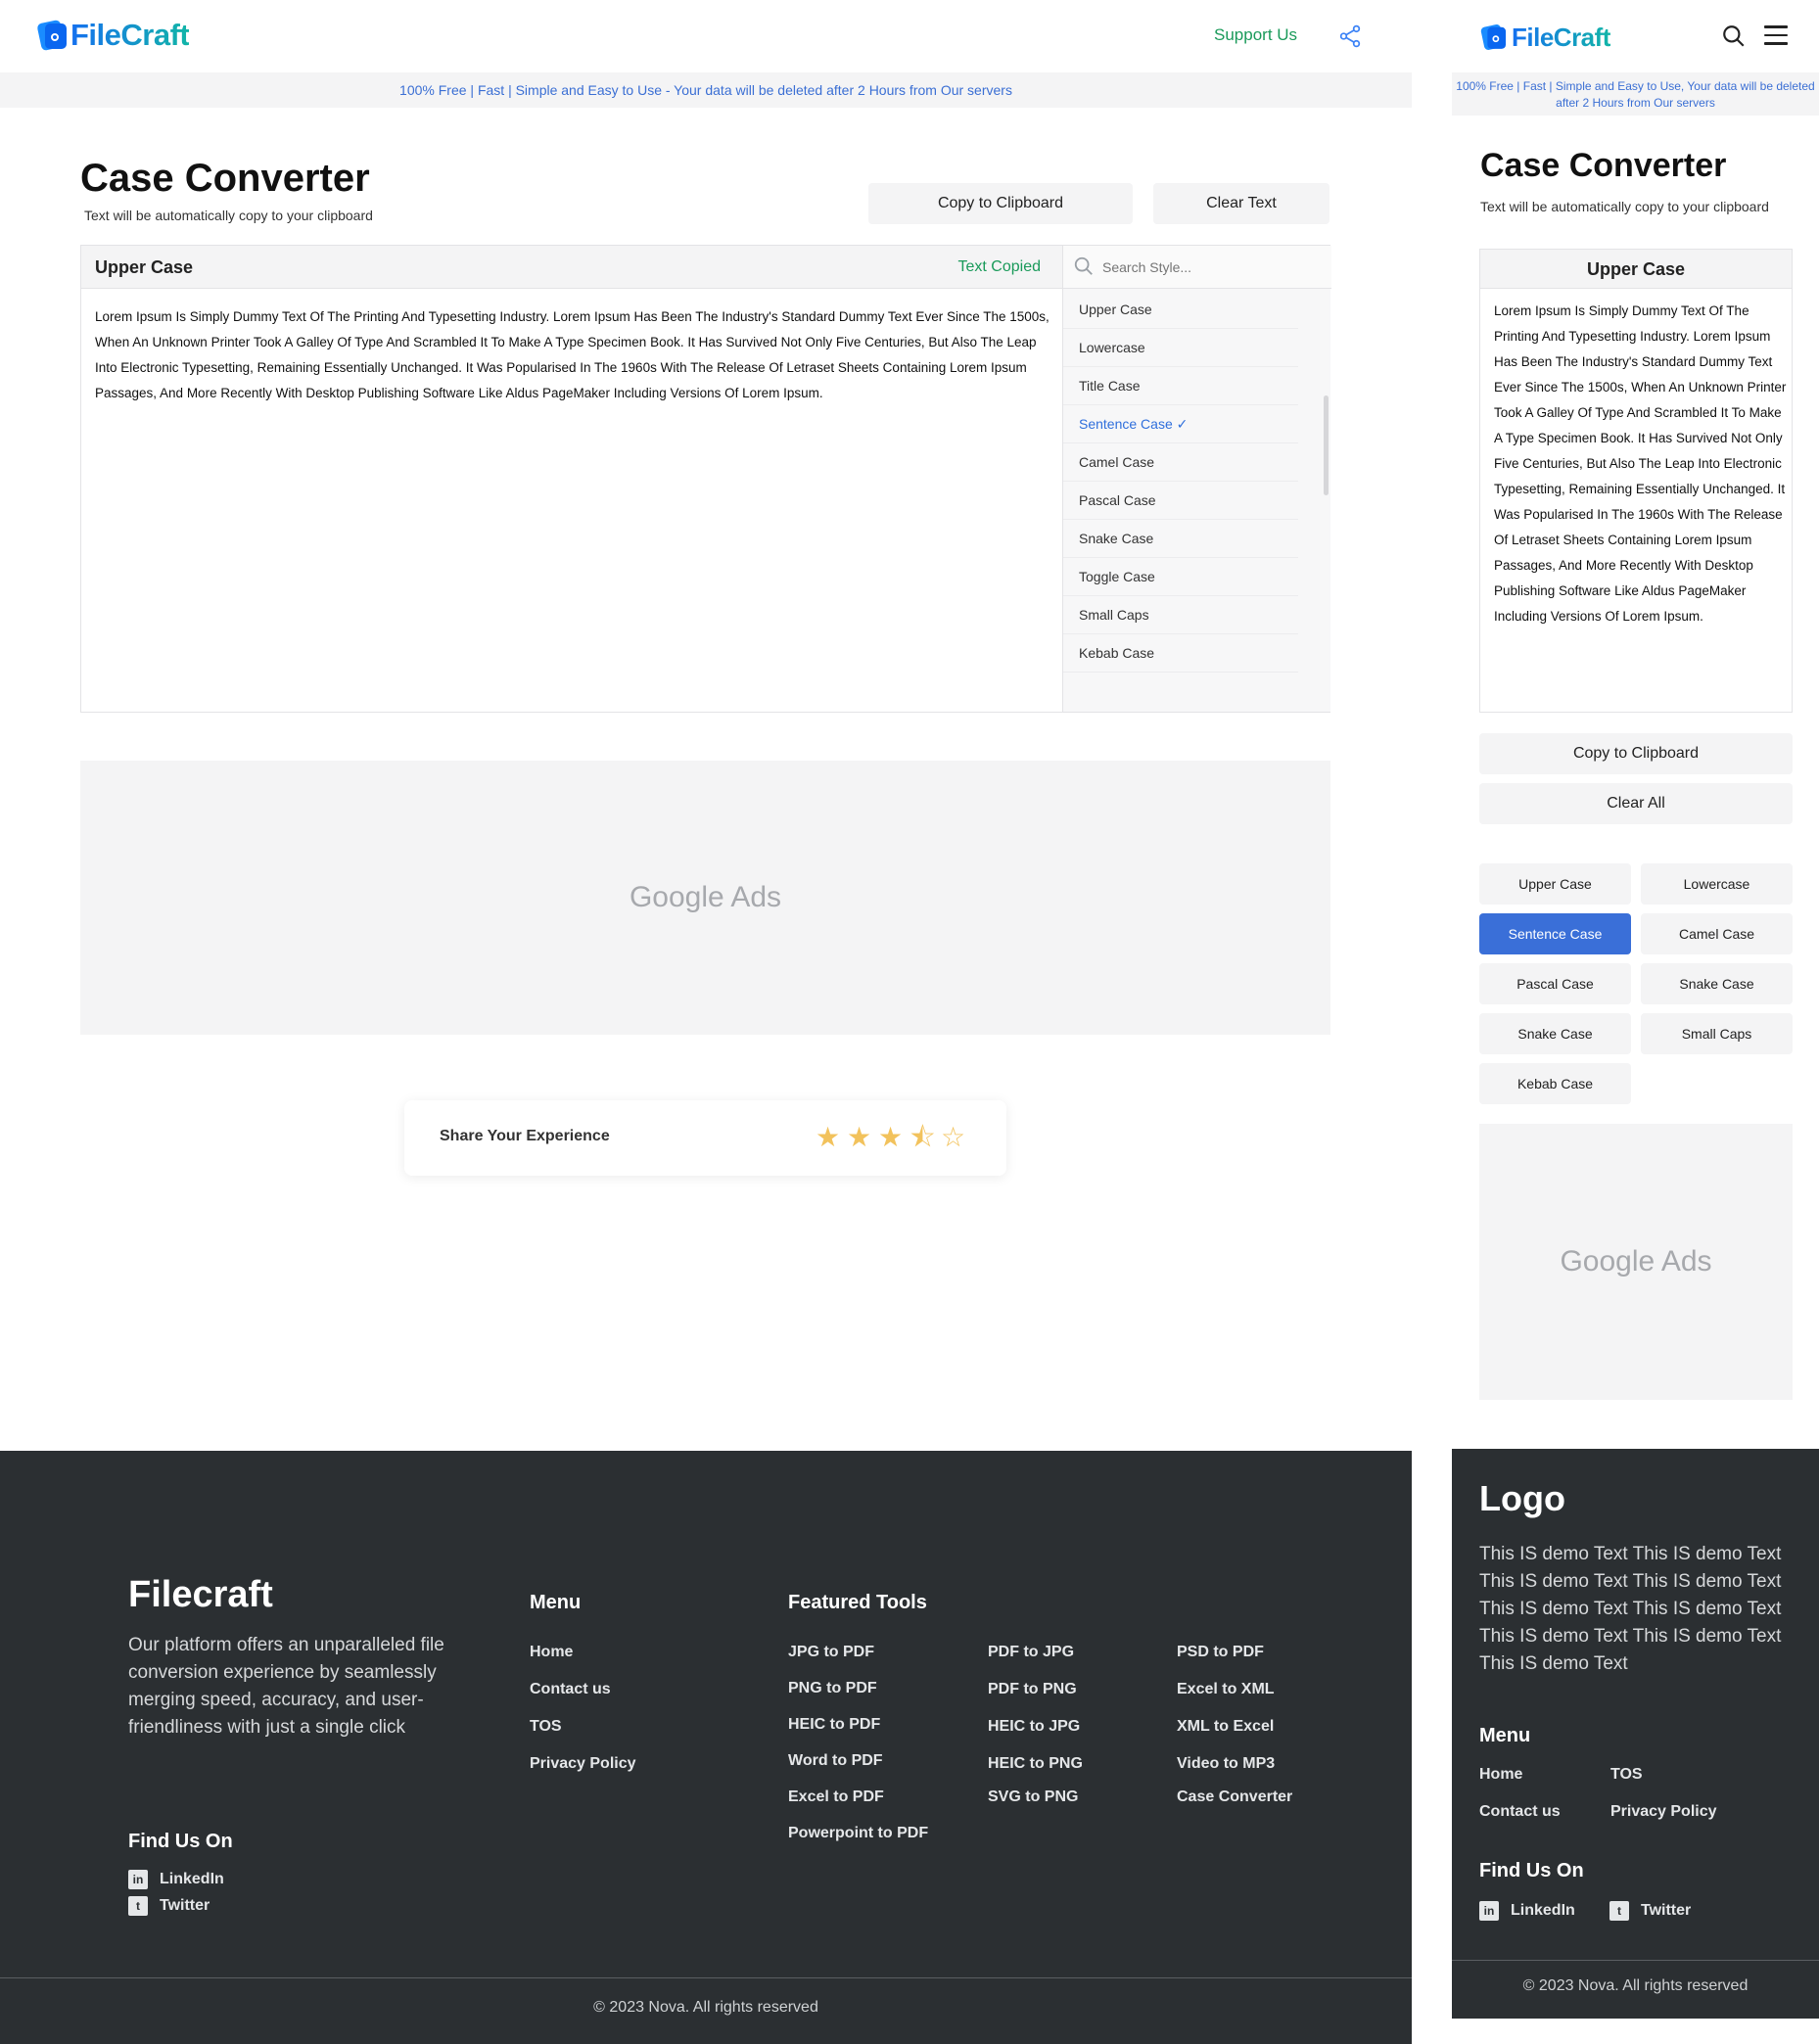  Describe the element at coordinates (1636, 754) in the screenshot. I see `mobile-copy-button: Copy to Clipboard` at that location.